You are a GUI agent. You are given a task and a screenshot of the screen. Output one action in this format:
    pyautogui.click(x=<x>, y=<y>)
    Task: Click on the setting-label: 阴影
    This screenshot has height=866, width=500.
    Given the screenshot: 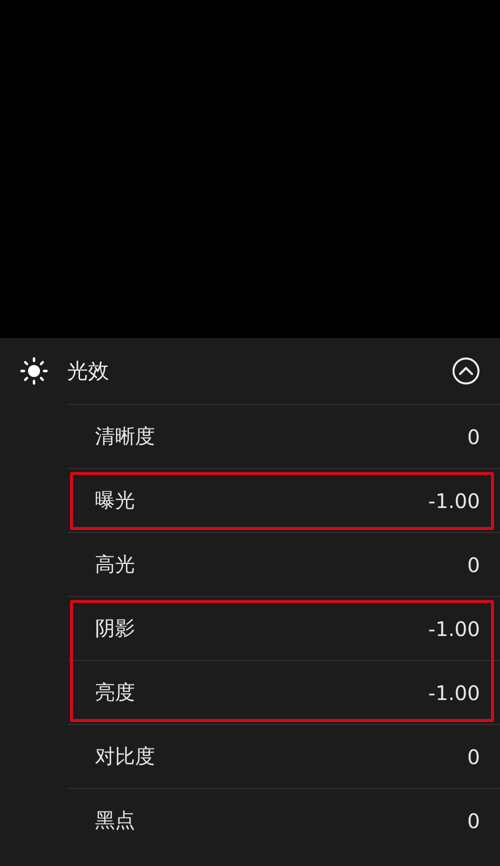 What is the action you would take?
    pyautogui.click(x=115, y=628)
    